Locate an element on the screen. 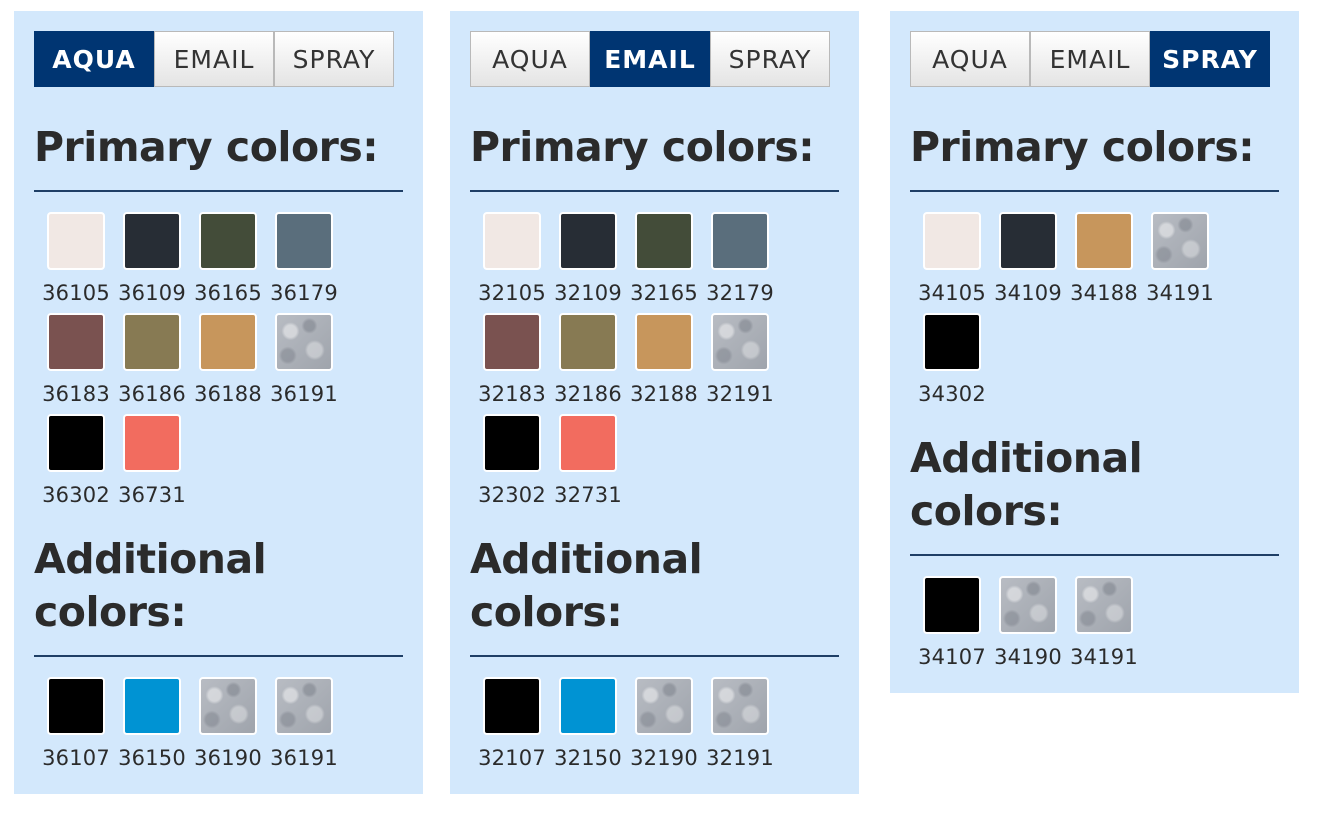 This screenshot has height=816, width=1328. color-code: 34109 is located at coordinates (1028, 293).